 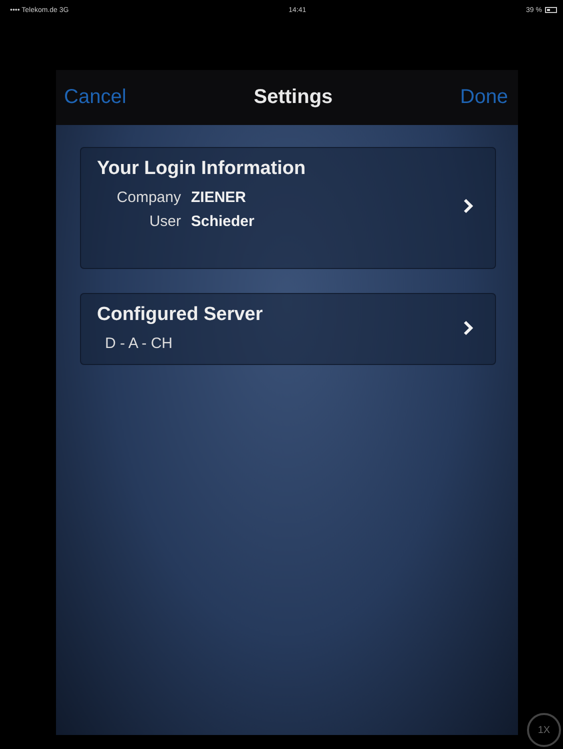 What do you see at coordinates (139, 343) in the screenshot?
I see `field-value: D - A - CH` at bounding box center [139, 343].